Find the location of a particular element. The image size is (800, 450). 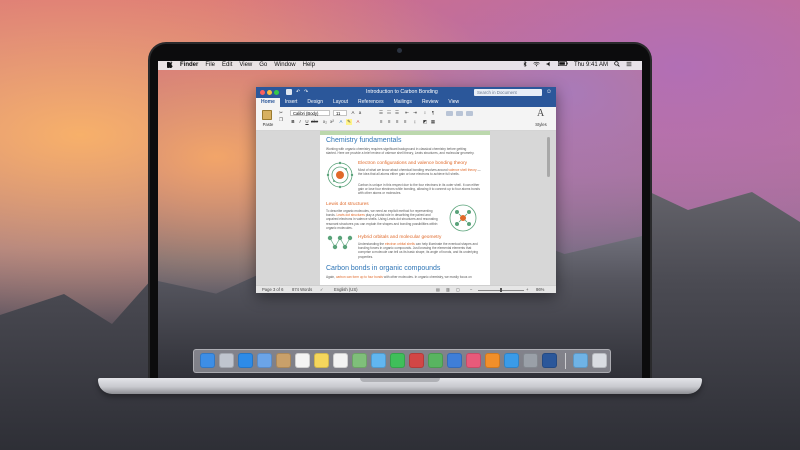

redo-icon: ↷ is located at coordinates (306, 92).